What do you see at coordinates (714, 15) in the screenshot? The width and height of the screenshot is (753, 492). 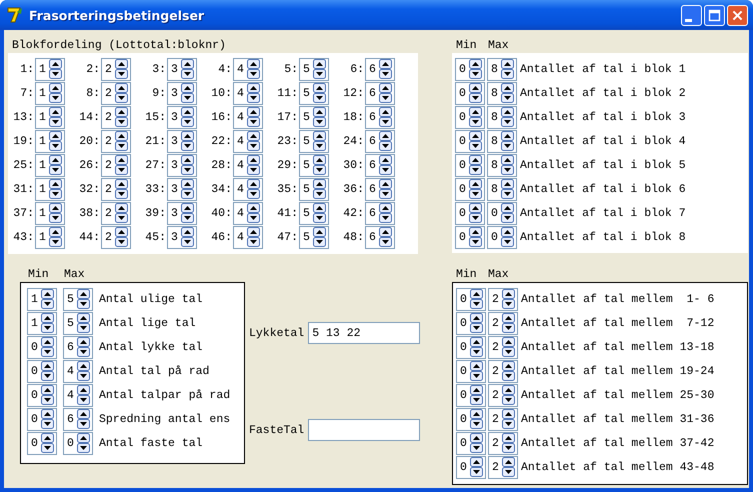 I see `maximize-button` at bounding box center [714, 15].